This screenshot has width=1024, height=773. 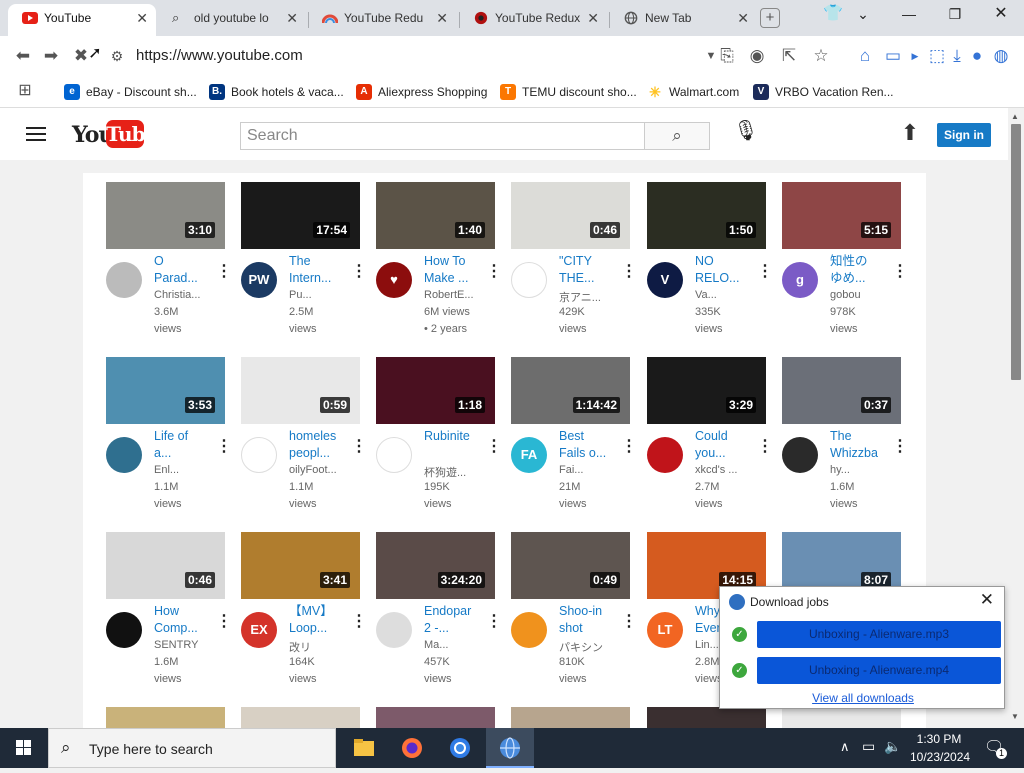 I want to click on tab-old-youtube: ⌕ old youtube lo ✕, so click(x=232, y=20).